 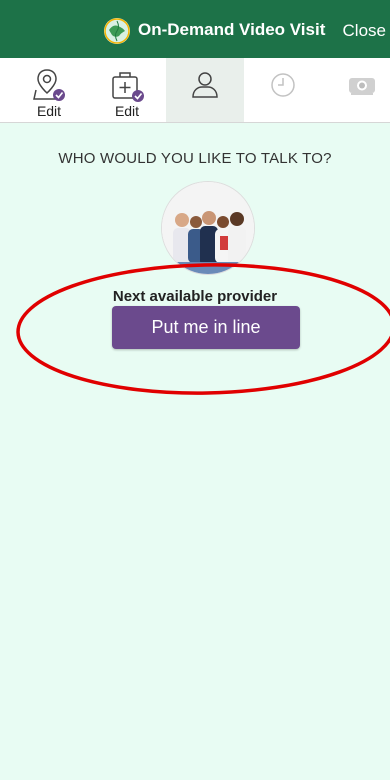 What do you see at coordinates (117, 31) in the screenshot?
I see `globe-logo-icon` at bounding box center [117, 31].